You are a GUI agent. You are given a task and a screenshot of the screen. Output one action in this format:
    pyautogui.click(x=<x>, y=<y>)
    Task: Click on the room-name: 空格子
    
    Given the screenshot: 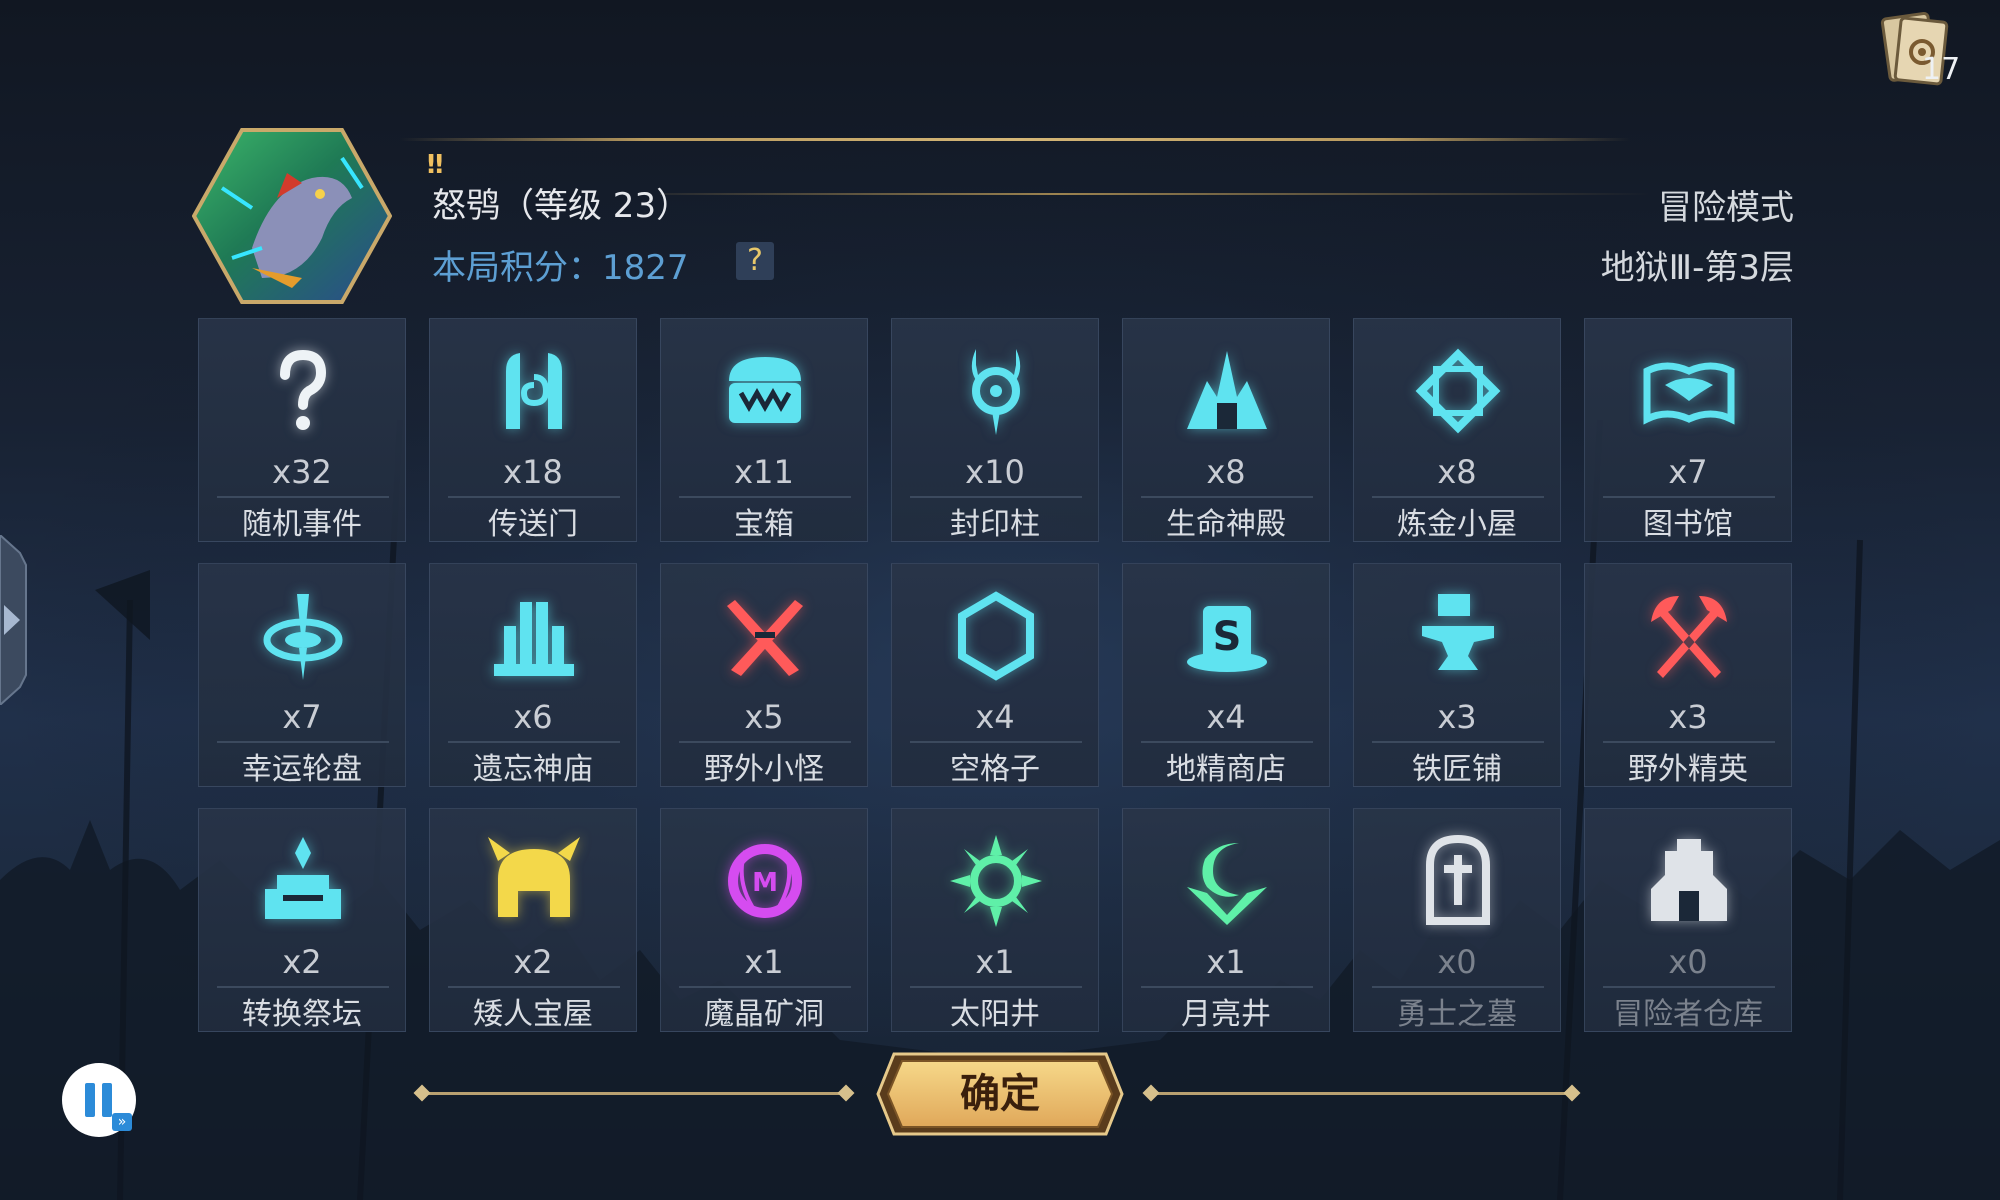 What is the action you would take?
    pyautogui.click(x=995, y=769)
    